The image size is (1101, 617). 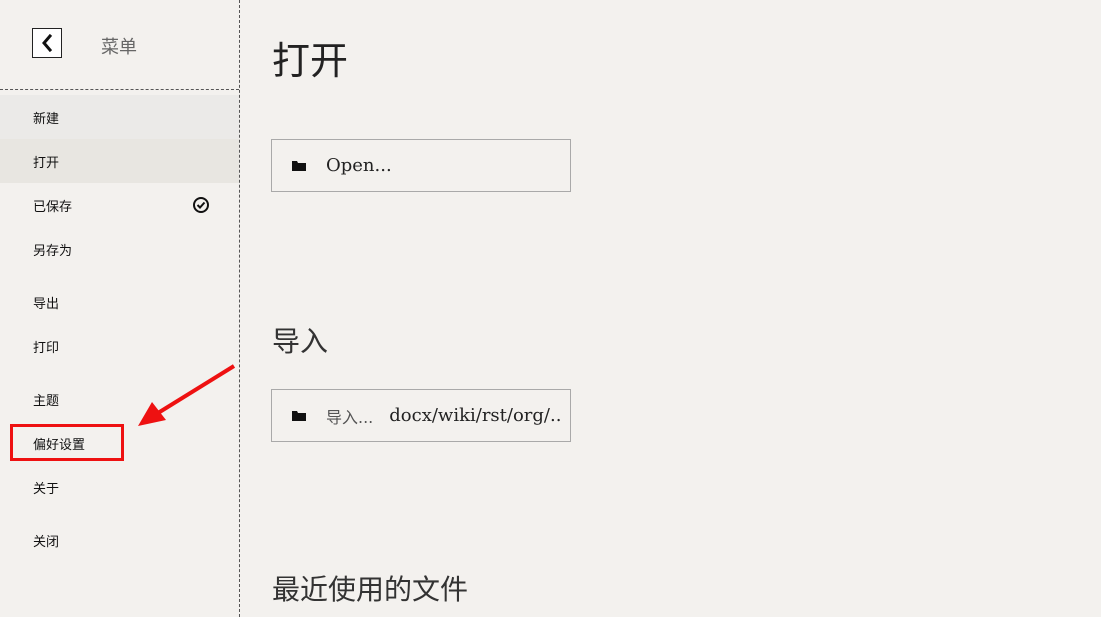 What do you see at coordinates (119, 540) in the screenshot?
I see `menu-item-close: 关闭` at bounding box center [119, 540].